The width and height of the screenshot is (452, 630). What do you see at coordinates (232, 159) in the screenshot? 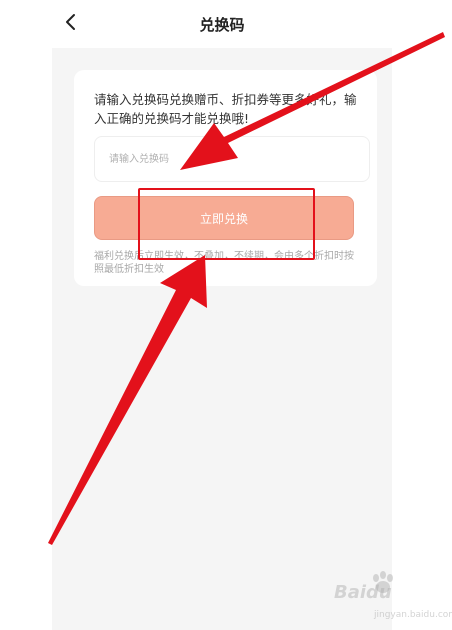
I see `redeem-code-input` at bounding box center [232, 159].